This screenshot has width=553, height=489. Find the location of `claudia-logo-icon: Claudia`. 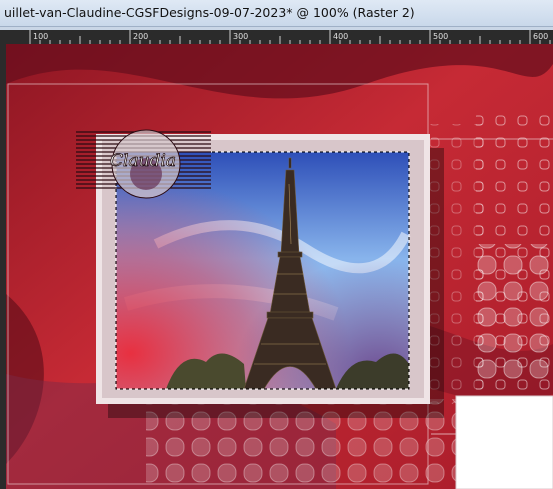

claudia-logo-icon: Claudia is located at coordinates (143, 164).